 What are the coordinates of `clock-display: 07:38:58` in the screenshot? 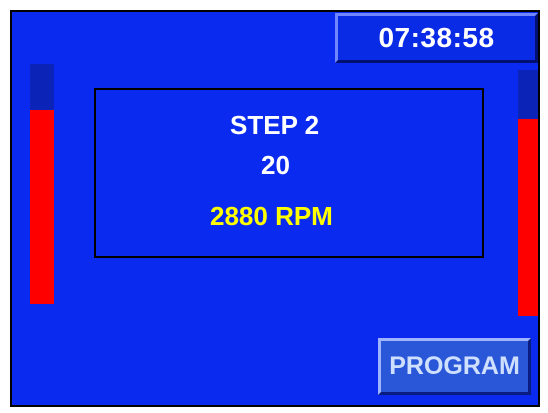 It's located at (436, 38).